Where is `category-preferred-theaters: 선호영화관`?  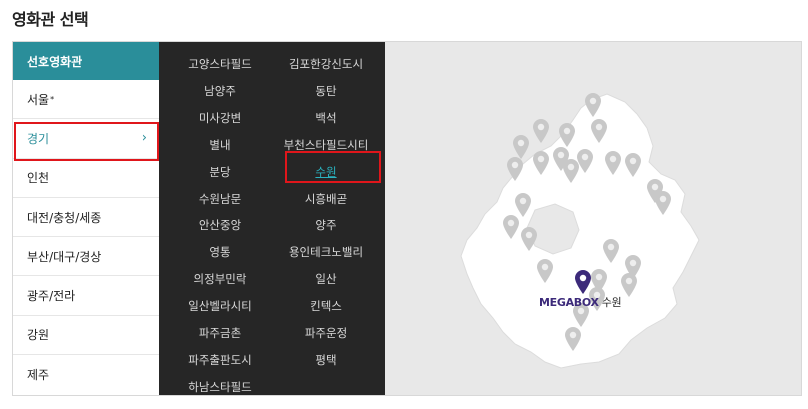
category-preferred-theaters: 선호영화관 is located at coordinates (86, 61).